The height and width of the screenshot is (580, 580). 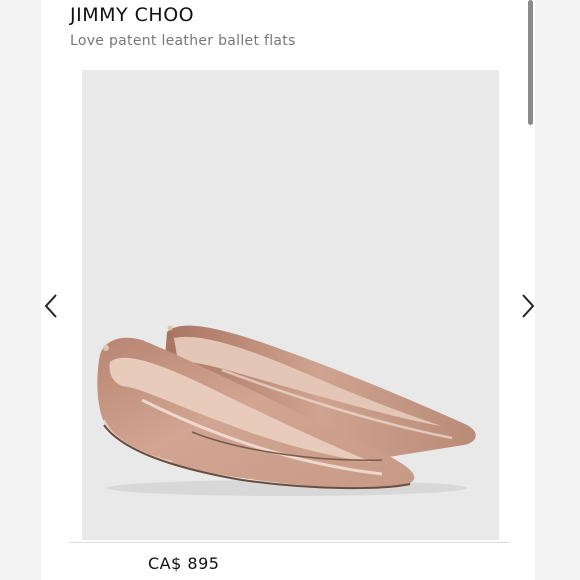 I want to click on next-image-button, so click(x=528, y=306).